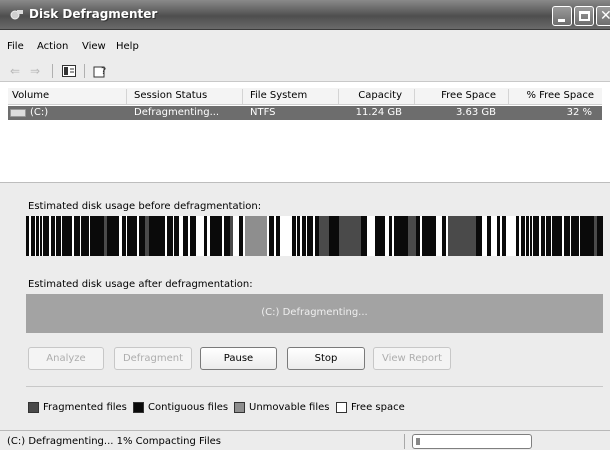 The width and height of the screenshot is (610, 450). I want to click on console-tree-icon, so click(69, 71).